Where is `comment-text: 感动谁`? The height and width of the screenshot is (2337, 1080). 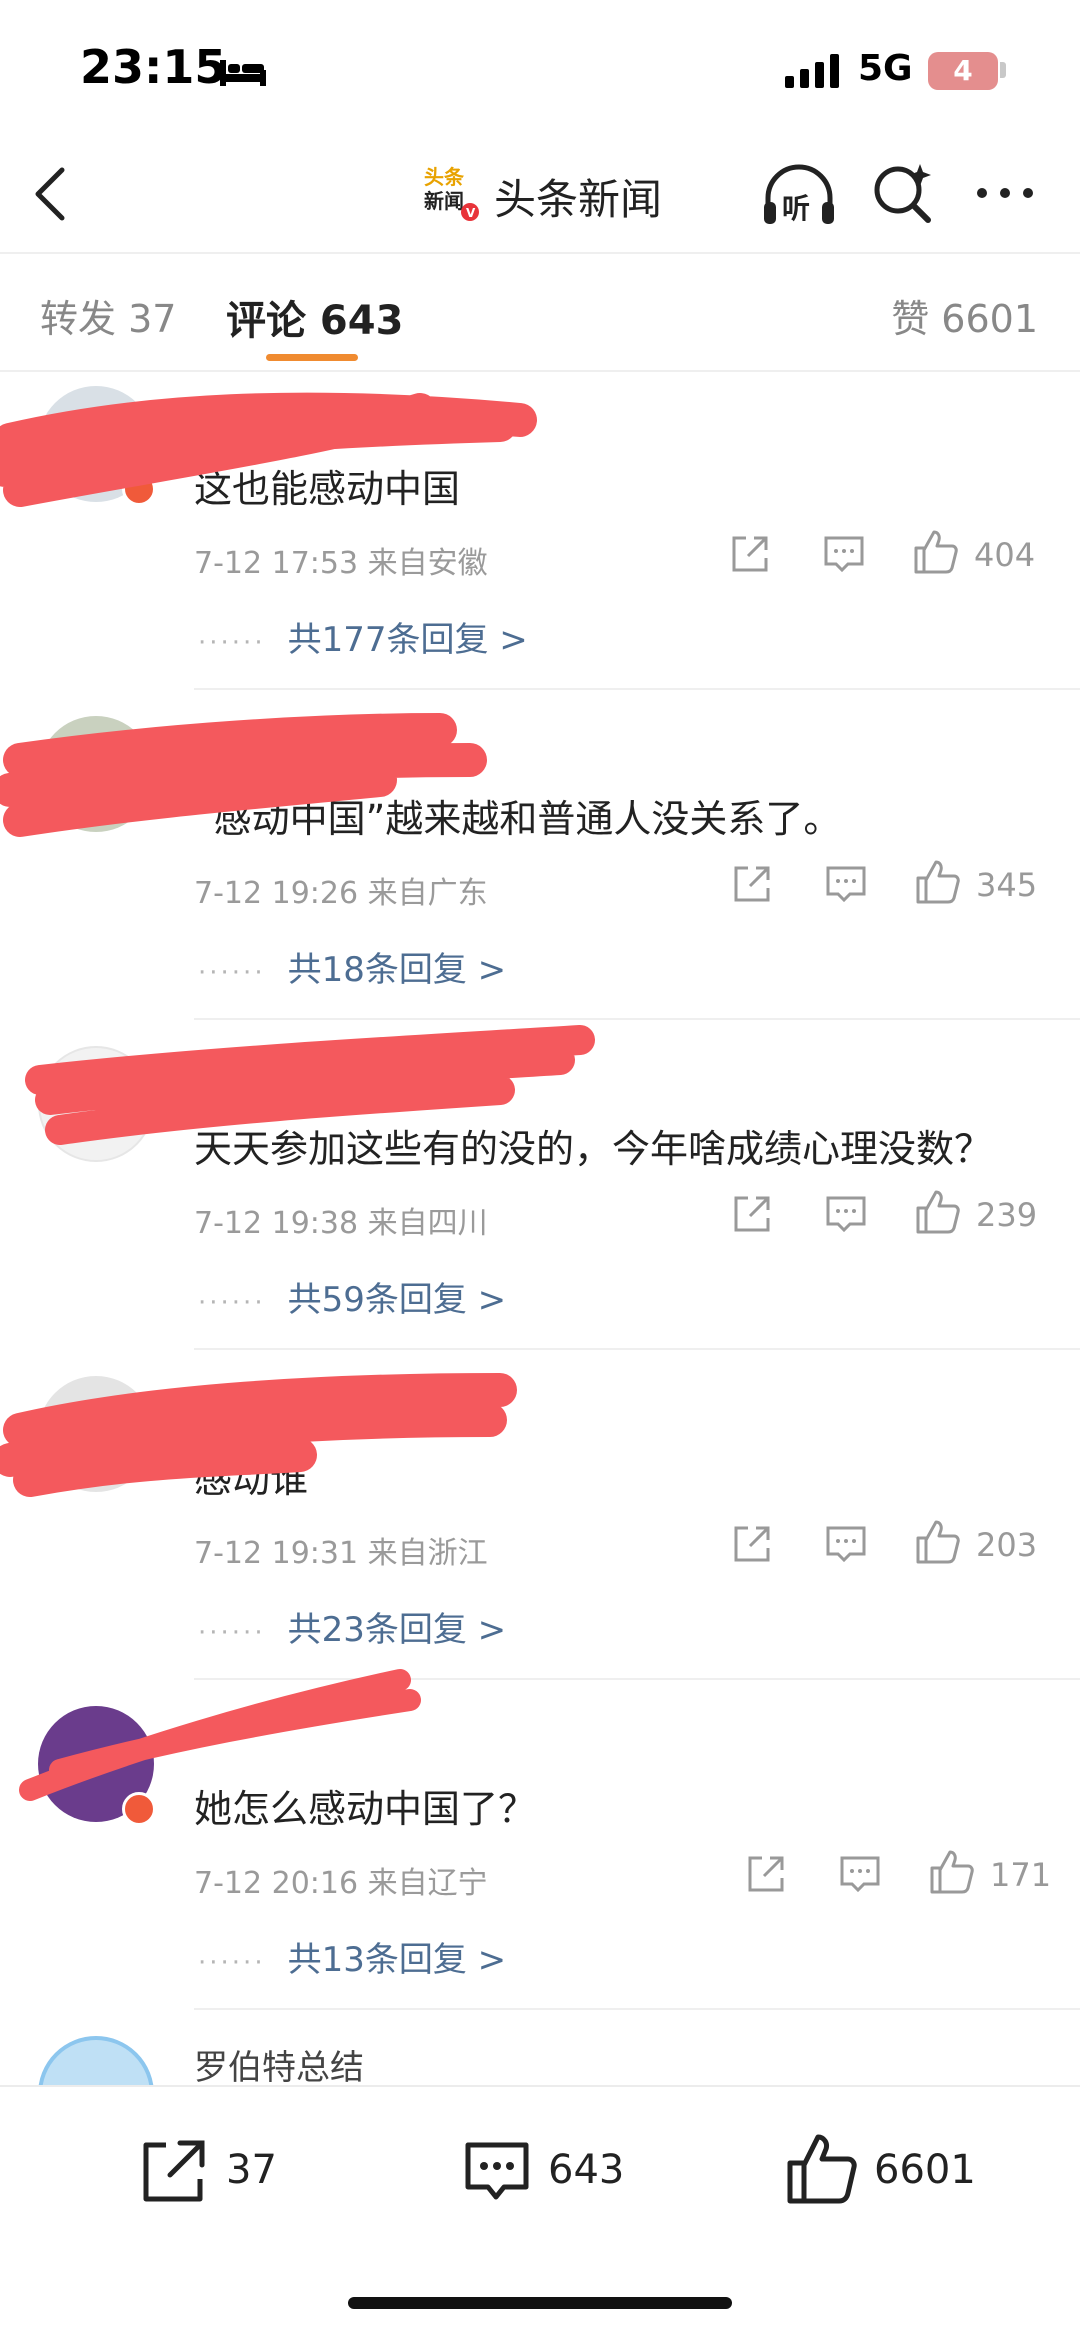
comment-text: 感动谁 is located at coordinates (251, 1479).